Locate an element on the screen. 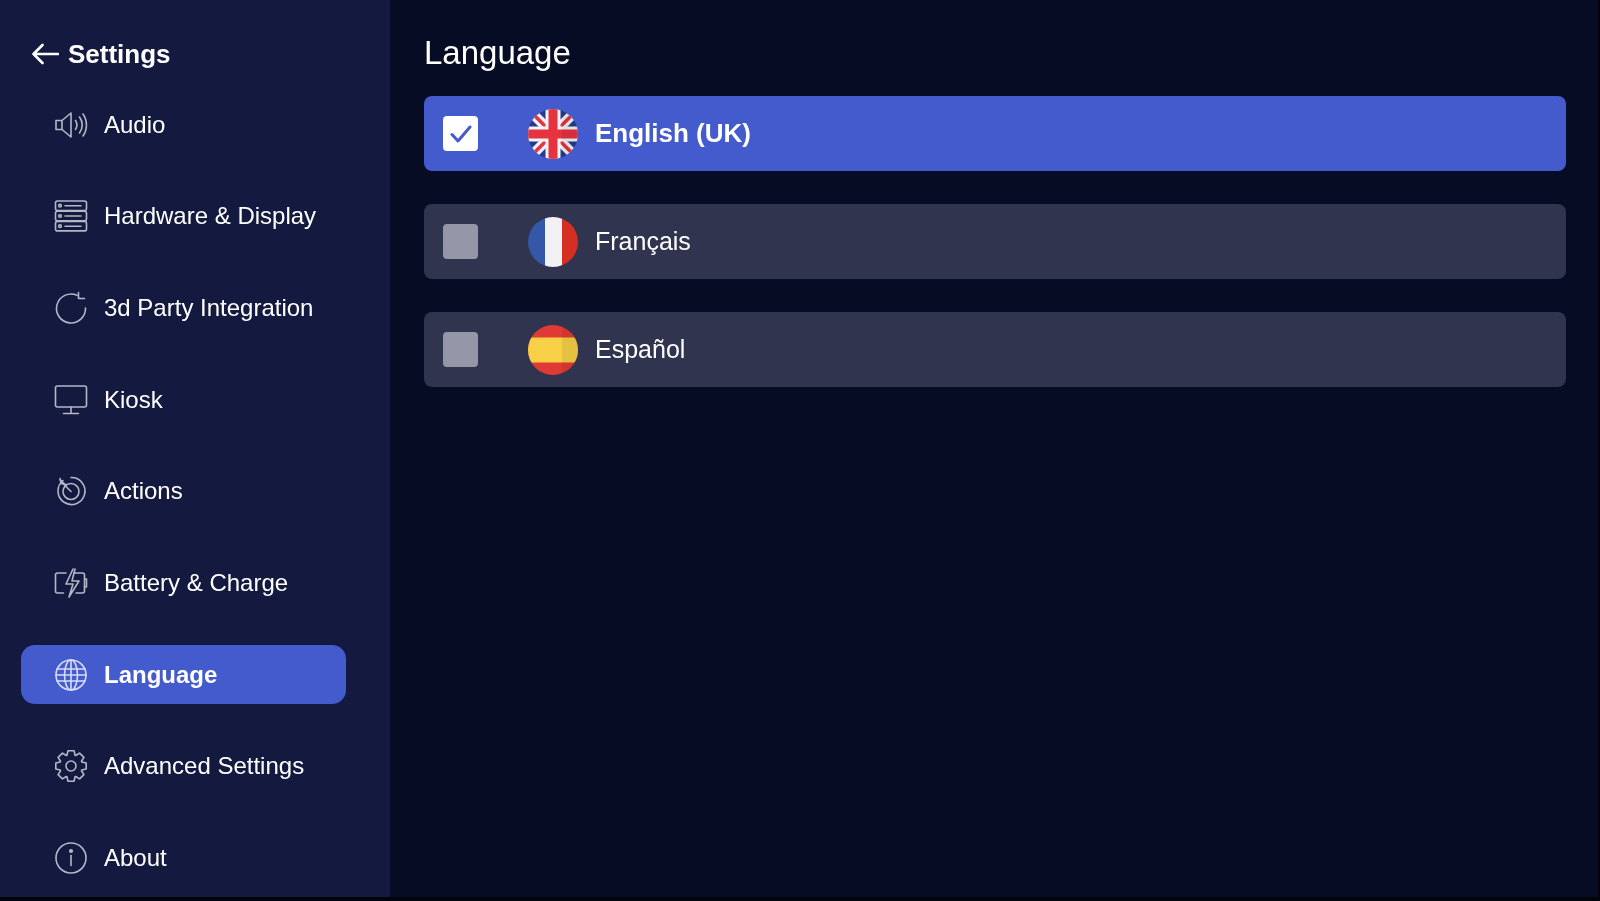  info-icon is located at coordinates (71, 858).